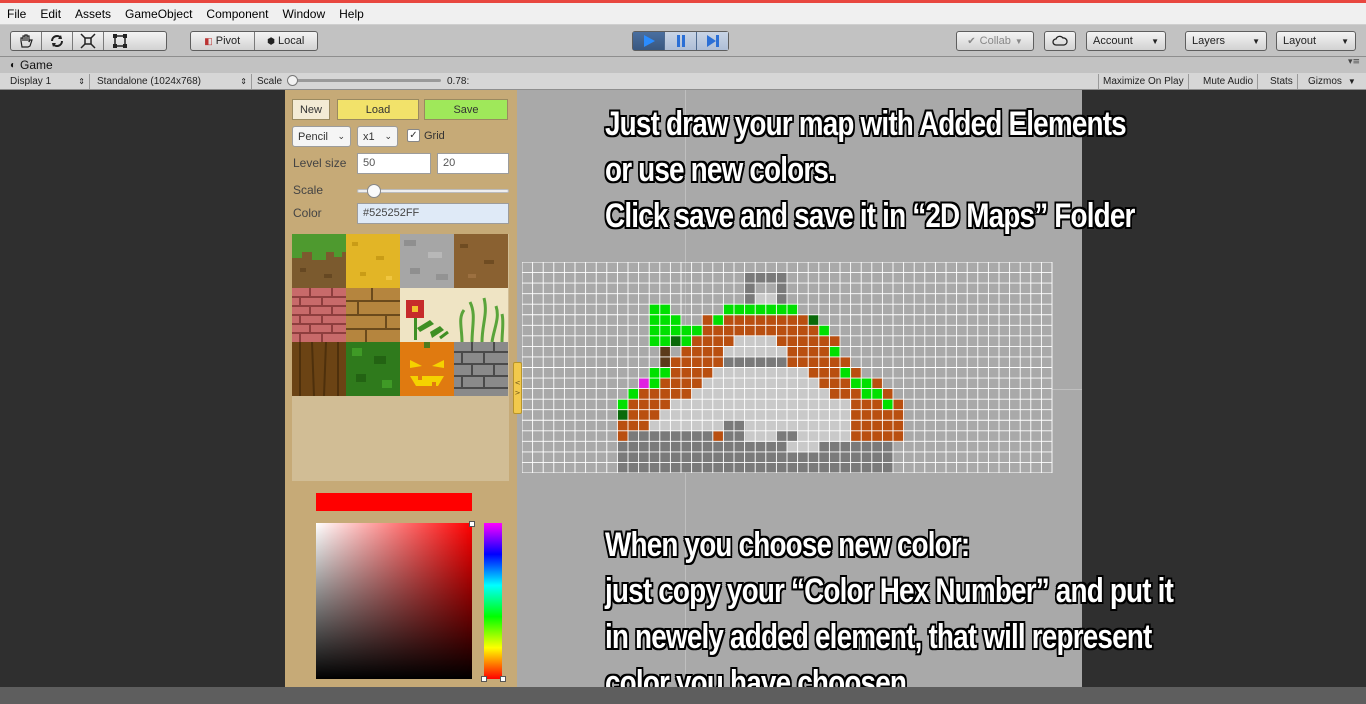 The height and width of the screenshot is (704, 1366). I want to click on tile-wood-planks, so click(373, 315).